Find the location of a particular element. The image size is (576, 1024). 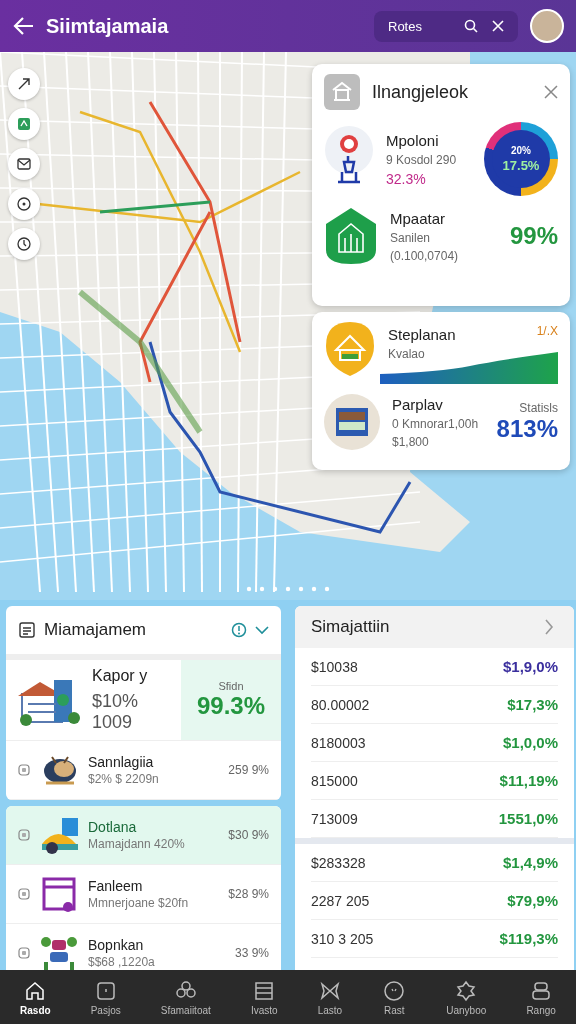

search-value: Rotes is located at coordinates (405, 26).